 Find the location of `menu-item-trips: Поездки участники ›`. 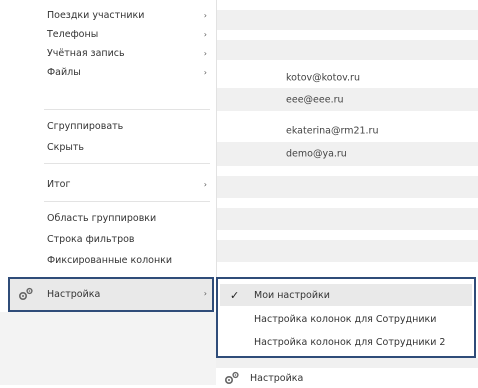

menu-item-trips: Поездки участники › is located at coordinates (108, 15).